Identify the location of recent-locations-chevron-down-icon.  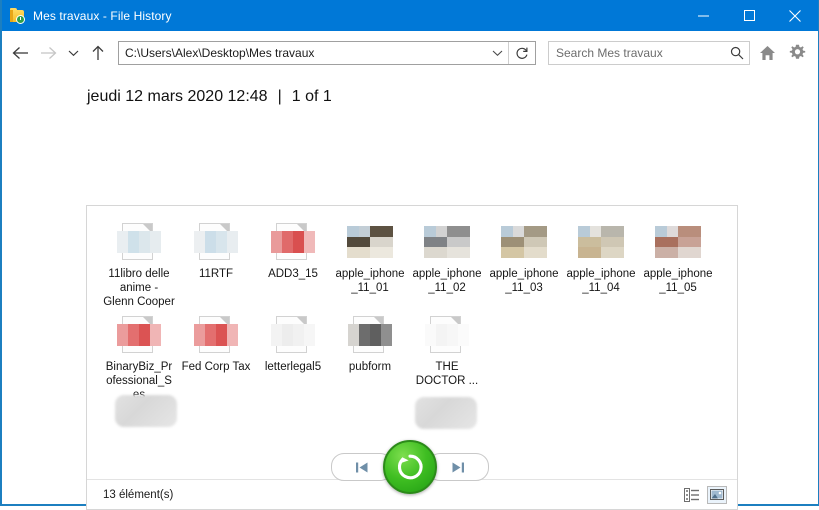
(73, 53).